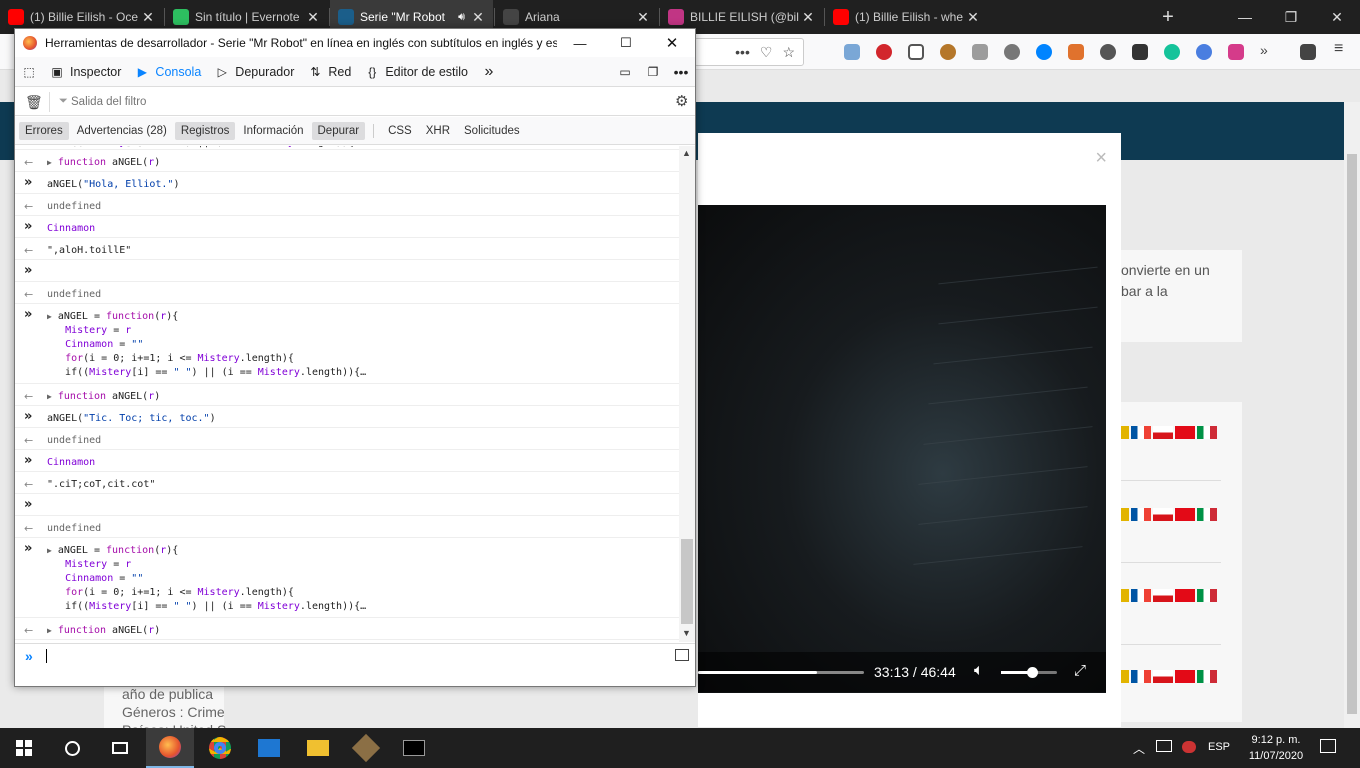  What do you see at coordinates (85, 72) in the screenshot?
I see `tab-inspector: ▣ Inspector` at bounding box center [85, 72].